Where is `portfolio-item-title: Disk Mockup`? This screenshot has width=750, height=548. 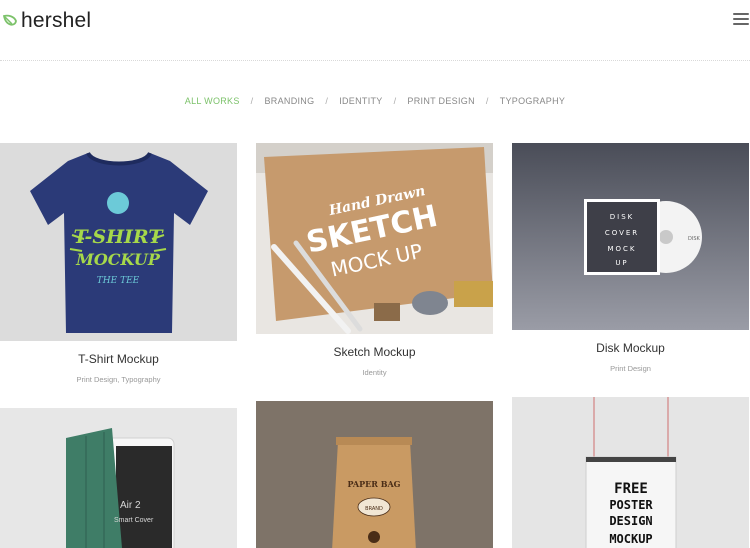
portfolio-item-title: Disk Mockup is located at coordinates (630, 348).